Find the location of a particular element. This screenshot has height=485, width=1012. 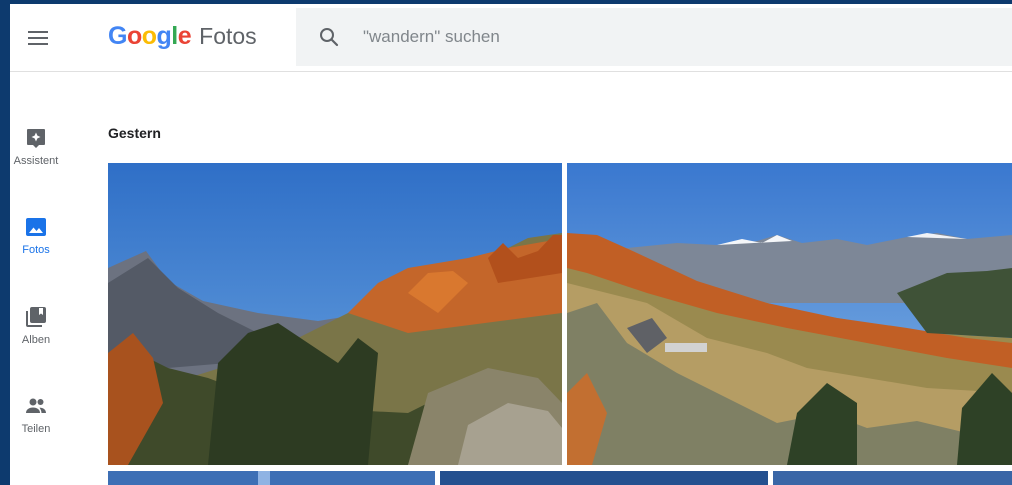

sidebar-item-photos: Fotos is located at coordinates (36, 244).